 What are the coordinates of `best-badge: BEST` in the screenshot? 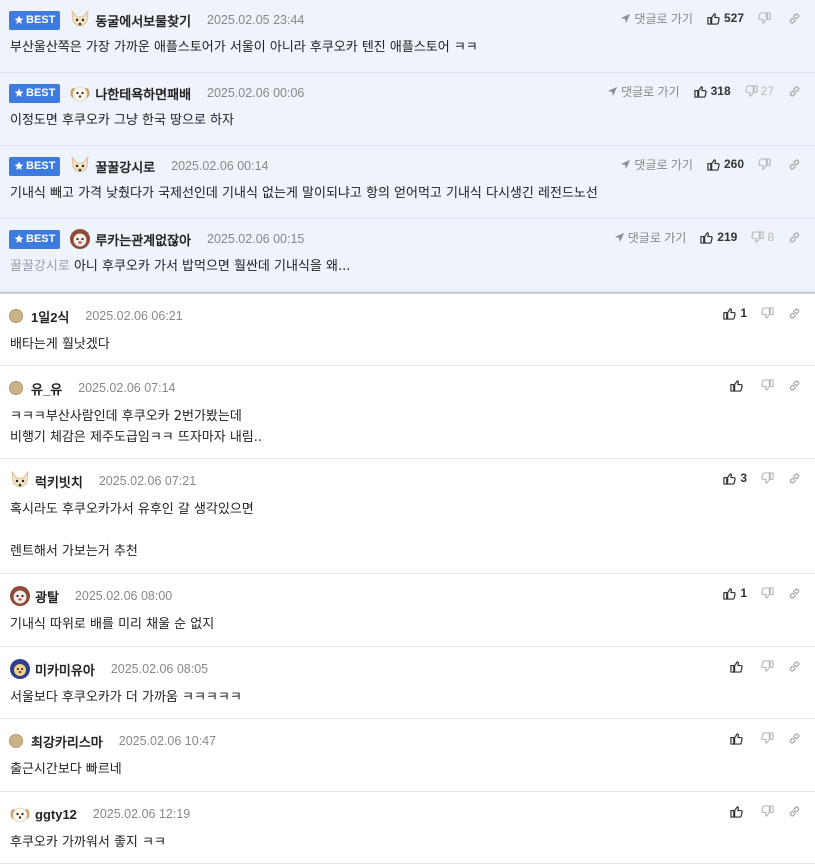 It's located at (35, 239).